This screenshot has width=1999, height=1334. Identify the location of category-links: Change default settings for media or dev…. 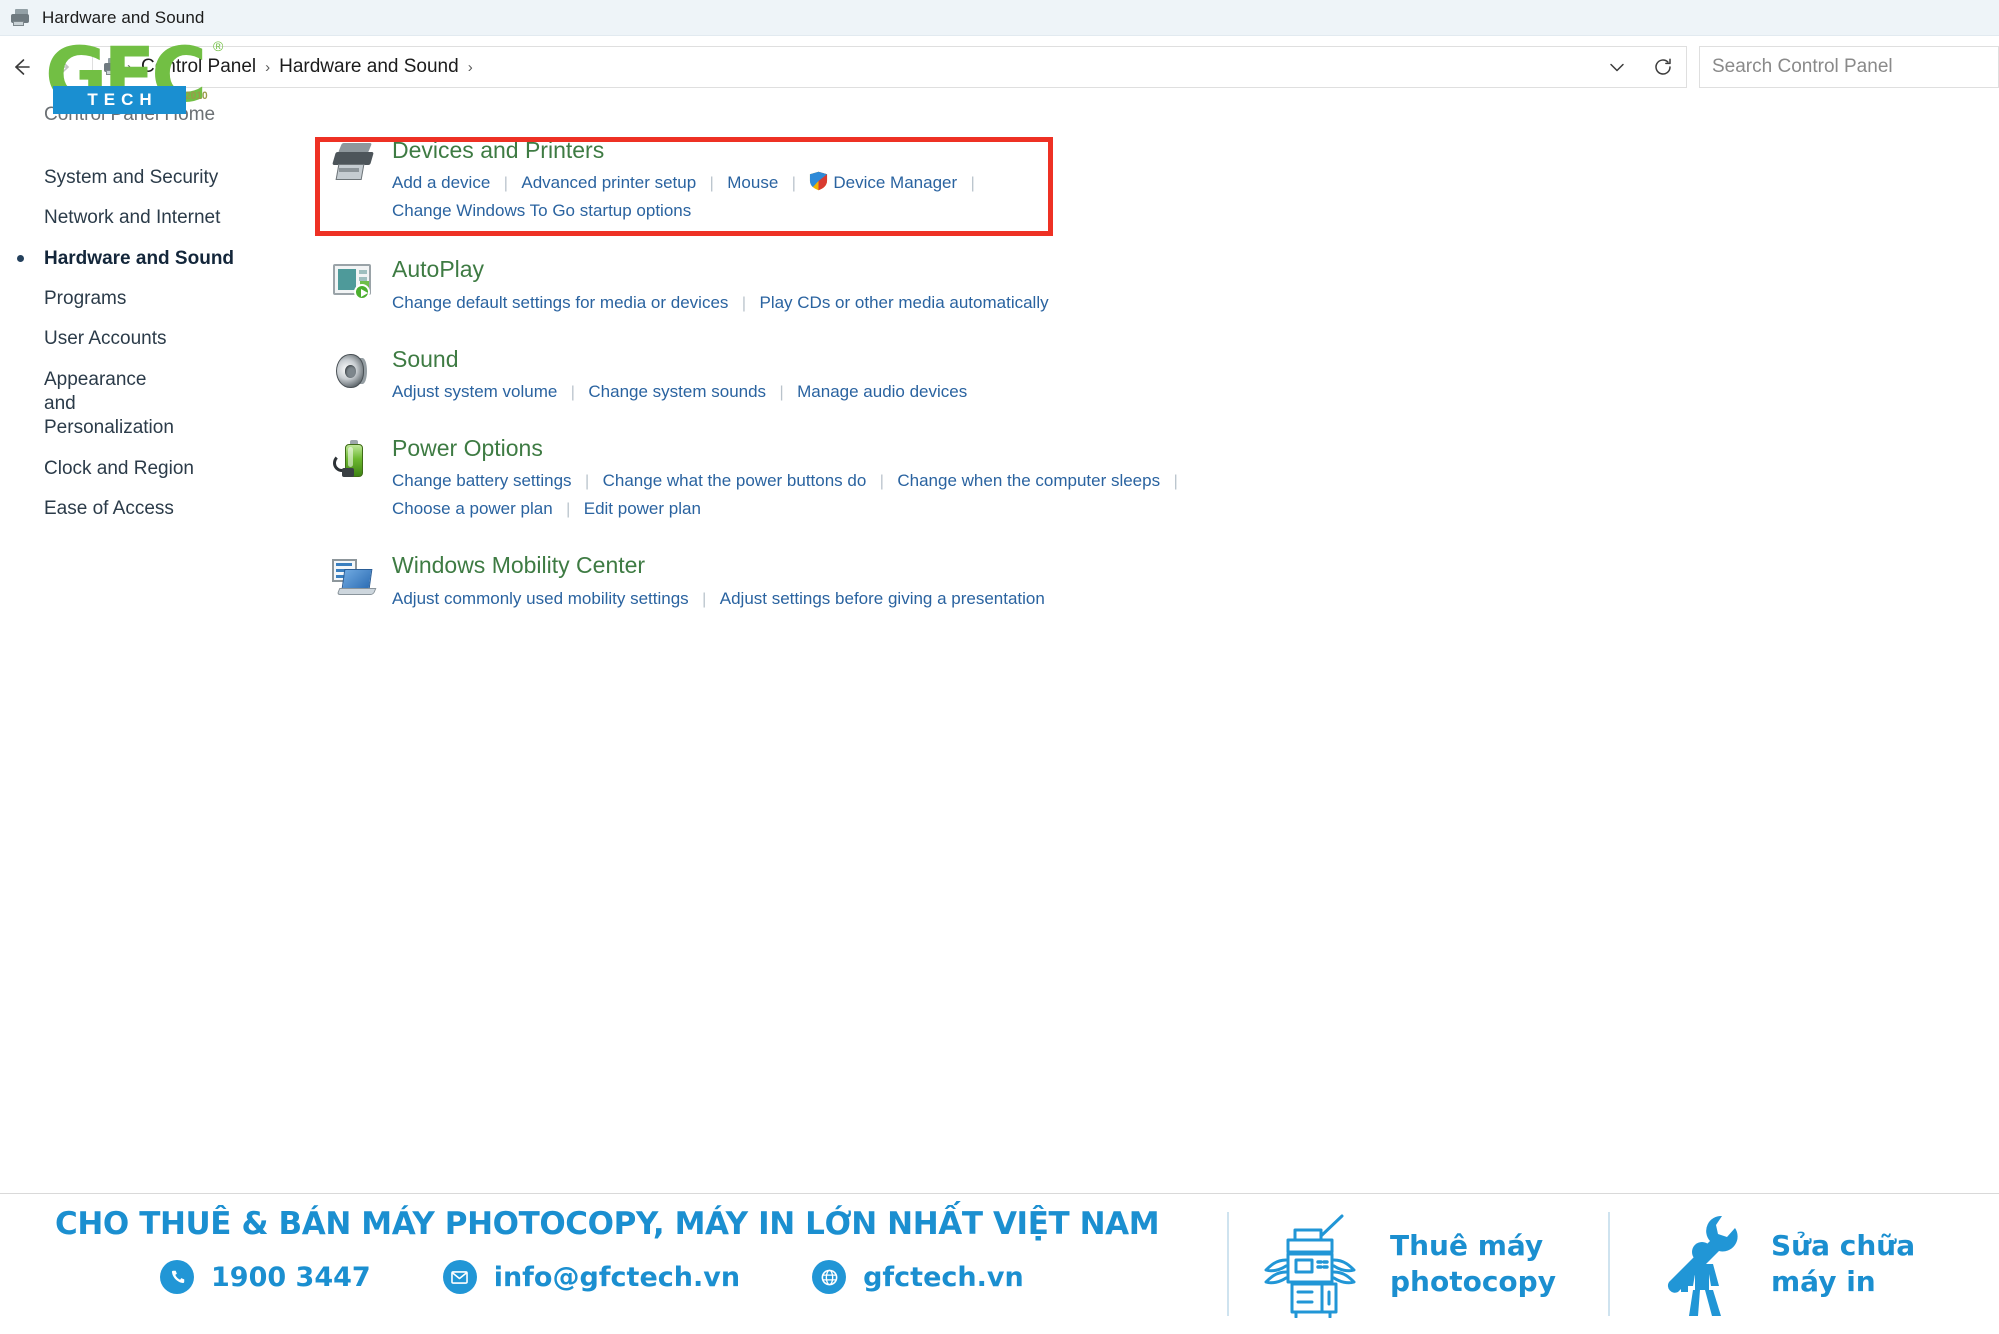
(961, 303).